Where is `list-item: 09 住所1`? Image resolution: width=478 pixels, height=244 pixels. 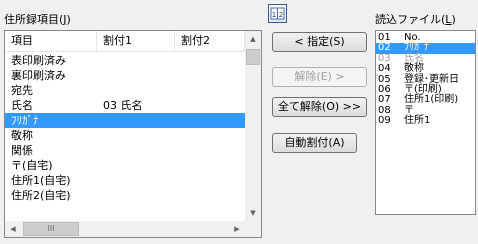
list-item: 09 住所1 is located at coordinates (425, 121).